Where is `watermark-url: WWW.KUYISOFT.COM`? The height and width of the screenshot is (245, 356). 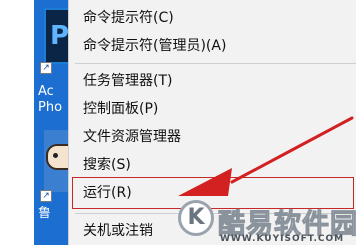
watermark-url: WWW.KUYISOFT.COM is located at coordinates (282, 239).